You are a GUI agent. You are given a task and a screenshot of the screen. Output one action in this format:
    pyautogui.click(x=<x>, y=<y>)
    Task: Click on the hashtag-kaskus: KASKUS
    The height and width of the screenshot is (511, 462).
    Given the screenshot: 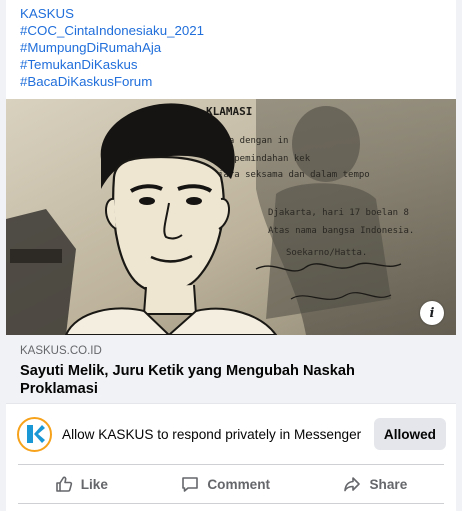 What is the action you would take?
    pyautogui.click(x=231, y=13)
    